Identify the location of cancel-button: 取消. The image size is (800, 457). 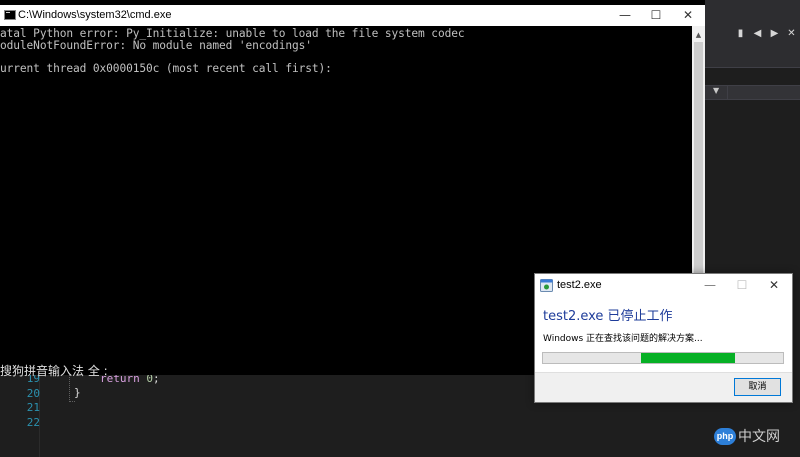
(757, 387).